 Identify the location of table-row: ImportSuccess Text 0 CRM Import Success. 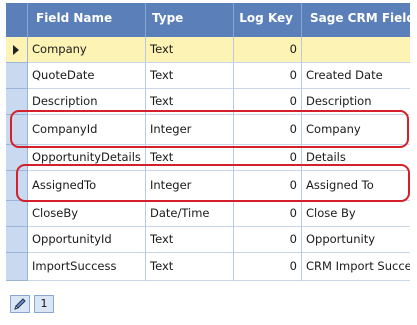
(208, 267).